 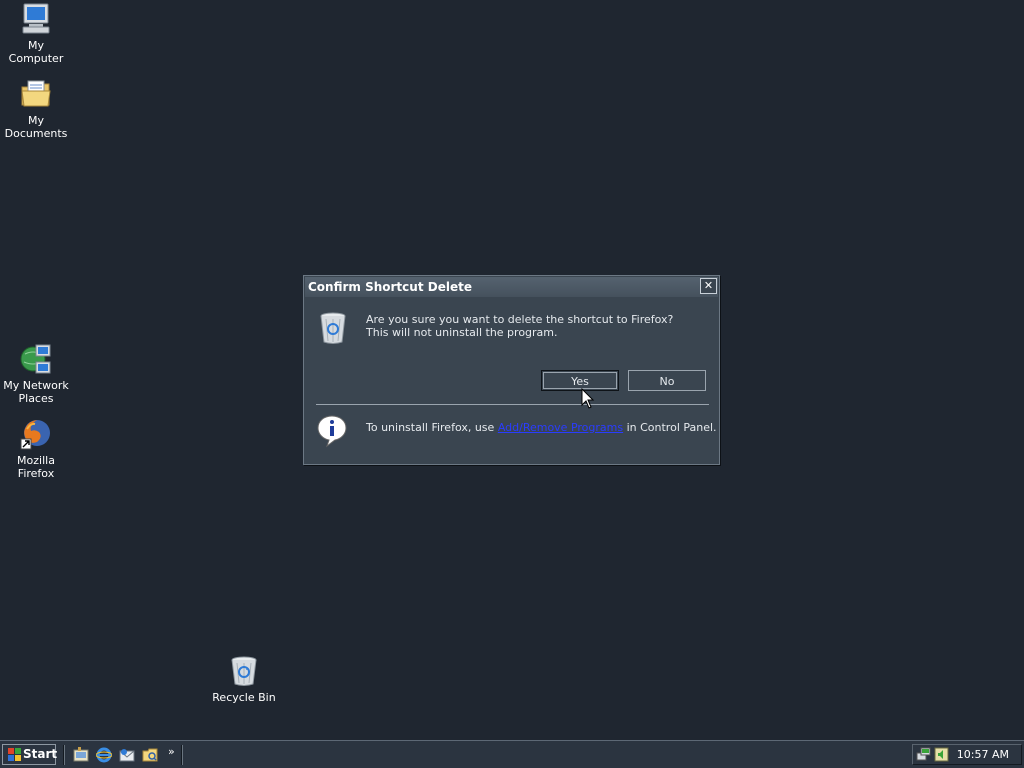 I want to click on clock: 10:57 AM, so click(x=983, y=755).